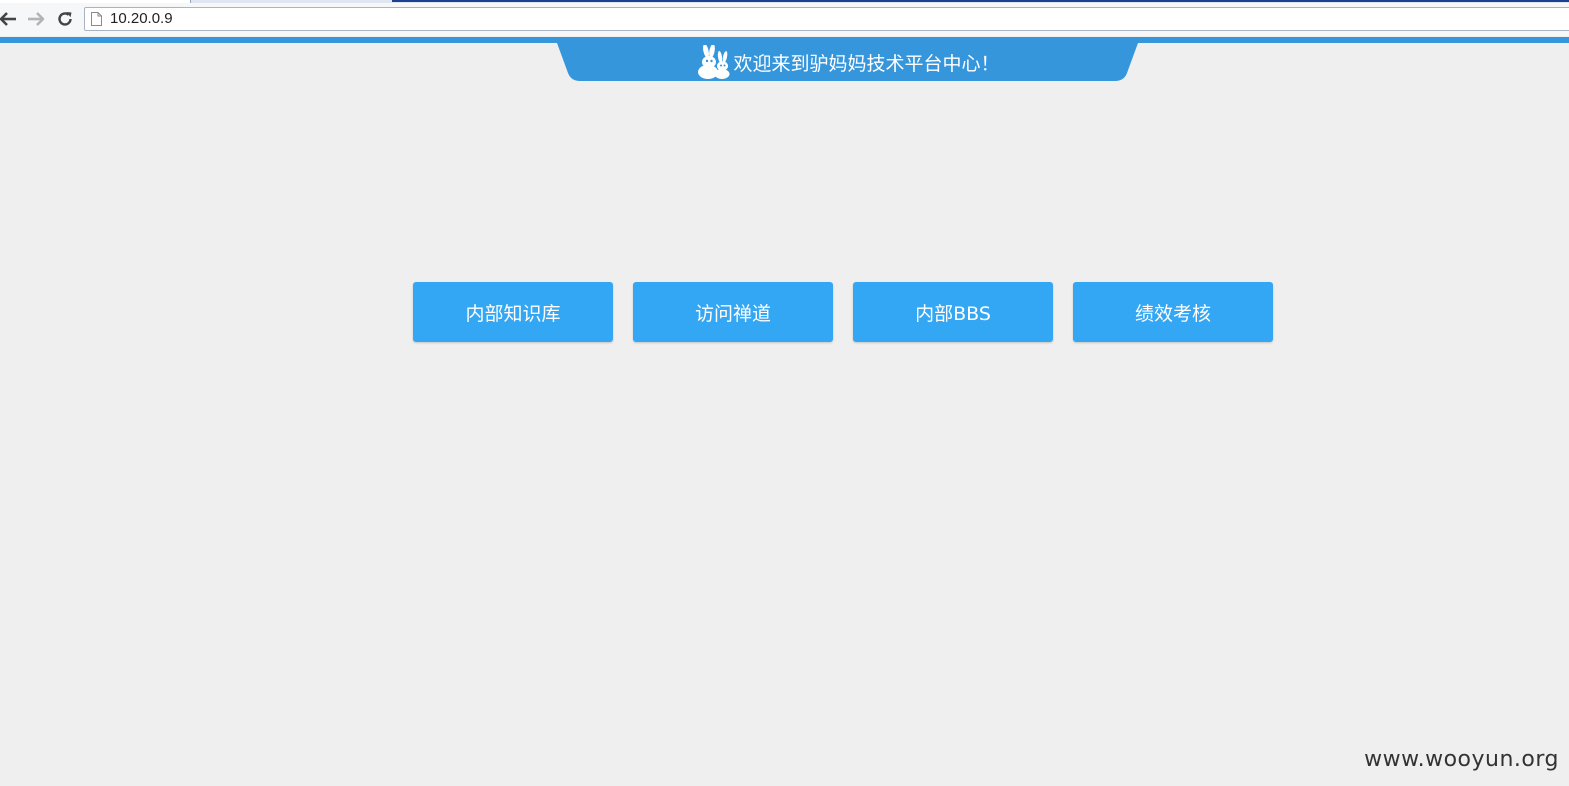 The image size is (1569, 786). Describe the element at coordinates (953, 312) in the screenshot. I see `bbs-button: 内部BBS` at that location.